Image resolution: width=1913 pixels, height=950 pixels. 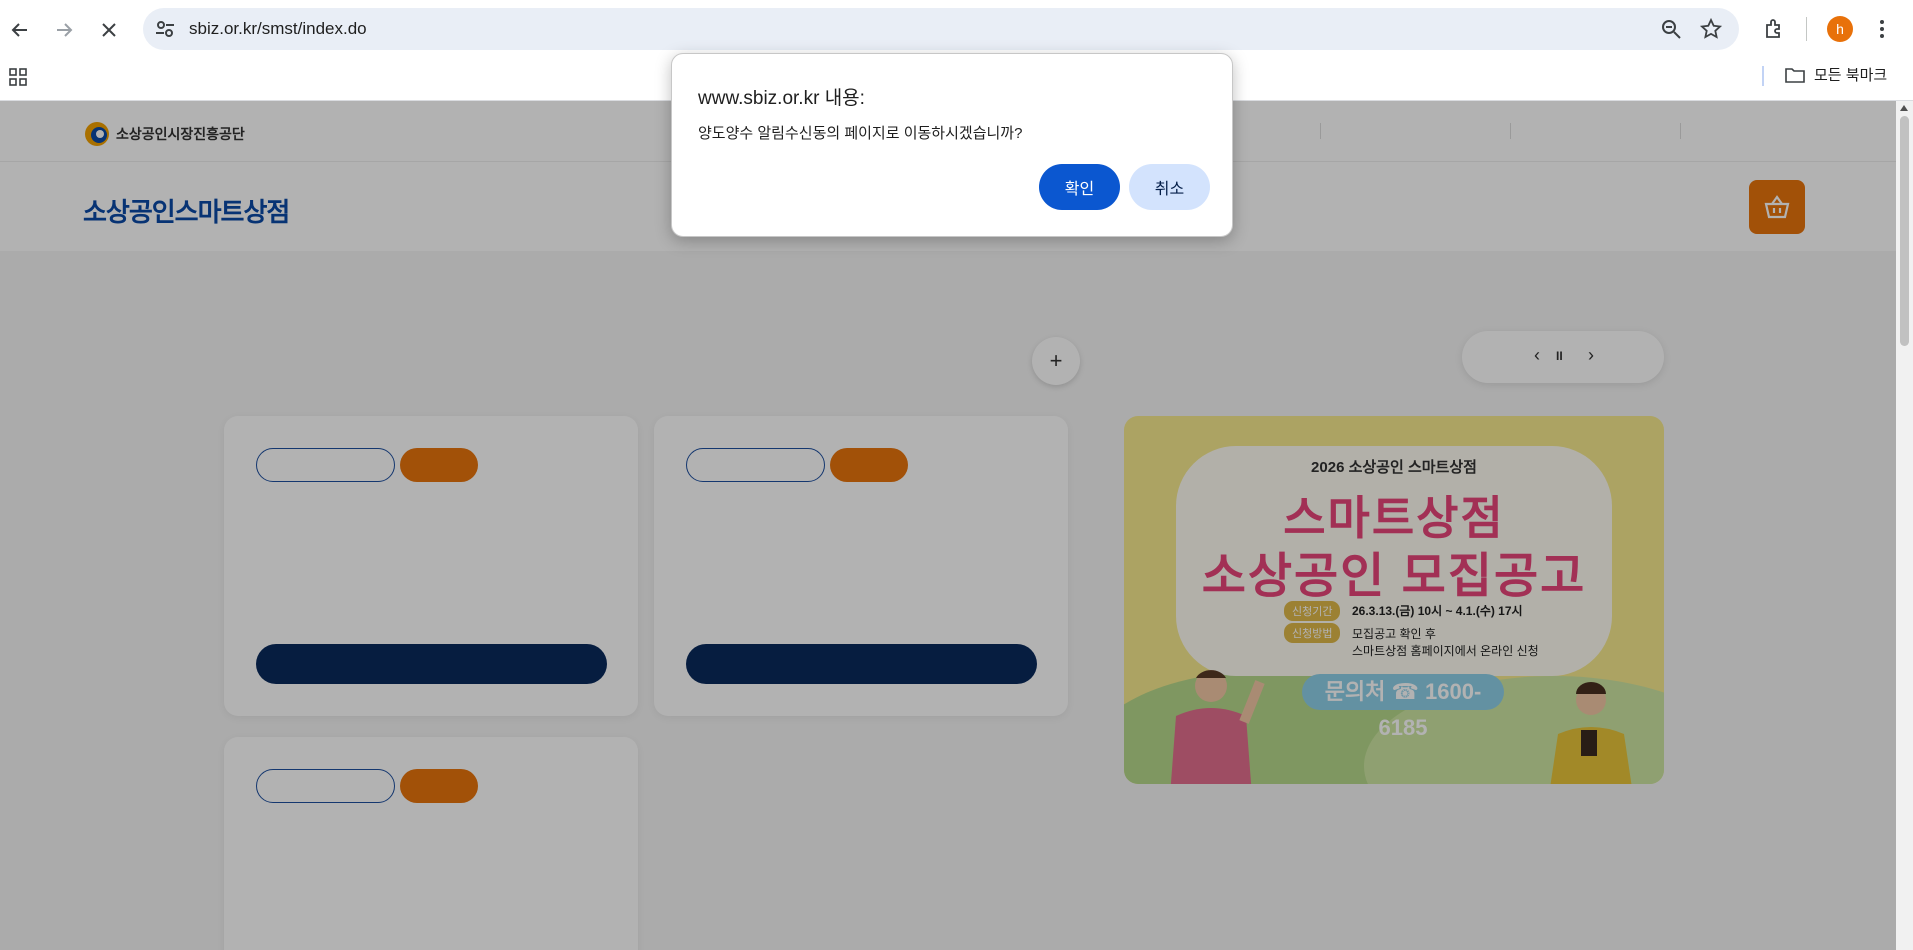 What do you see at coordinates (781, 98) in the screenshot?
I see `dialog-title: www.sbiz.or.kr 내용:` at bounding box center [781, 98].